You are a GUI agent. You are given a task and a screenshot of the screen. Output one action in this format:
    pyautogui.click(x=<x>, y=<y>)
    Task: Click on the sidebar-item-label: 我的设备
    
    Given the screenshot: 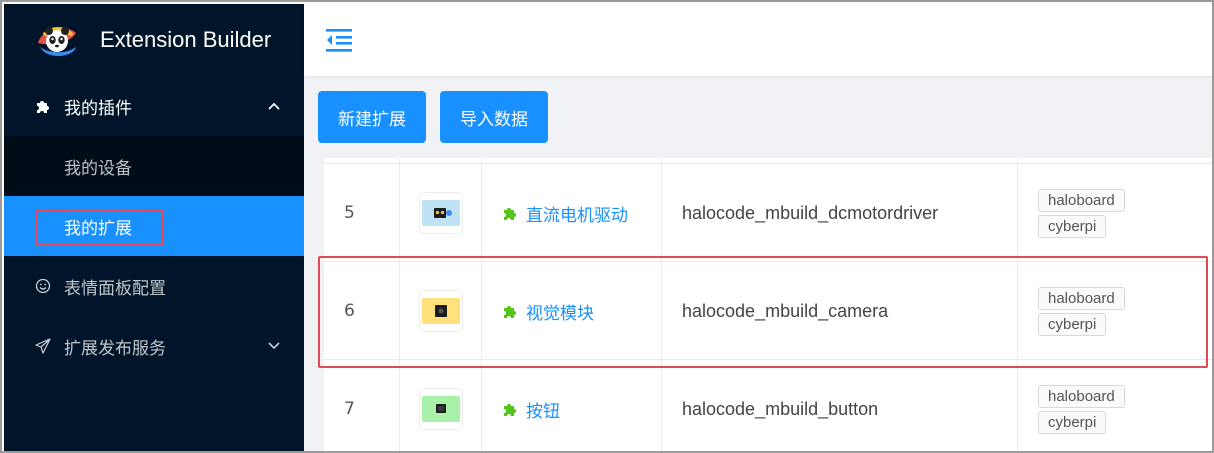 What is the action you would take?
    pyautogui.click(x=98, y=168)
    